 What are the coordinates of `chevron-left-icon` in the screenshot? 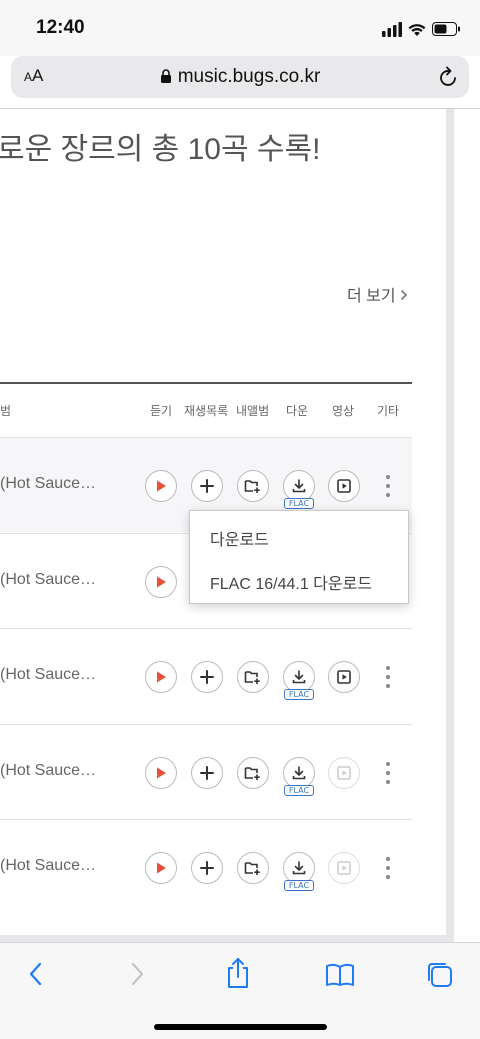 It's located at (35, 974).